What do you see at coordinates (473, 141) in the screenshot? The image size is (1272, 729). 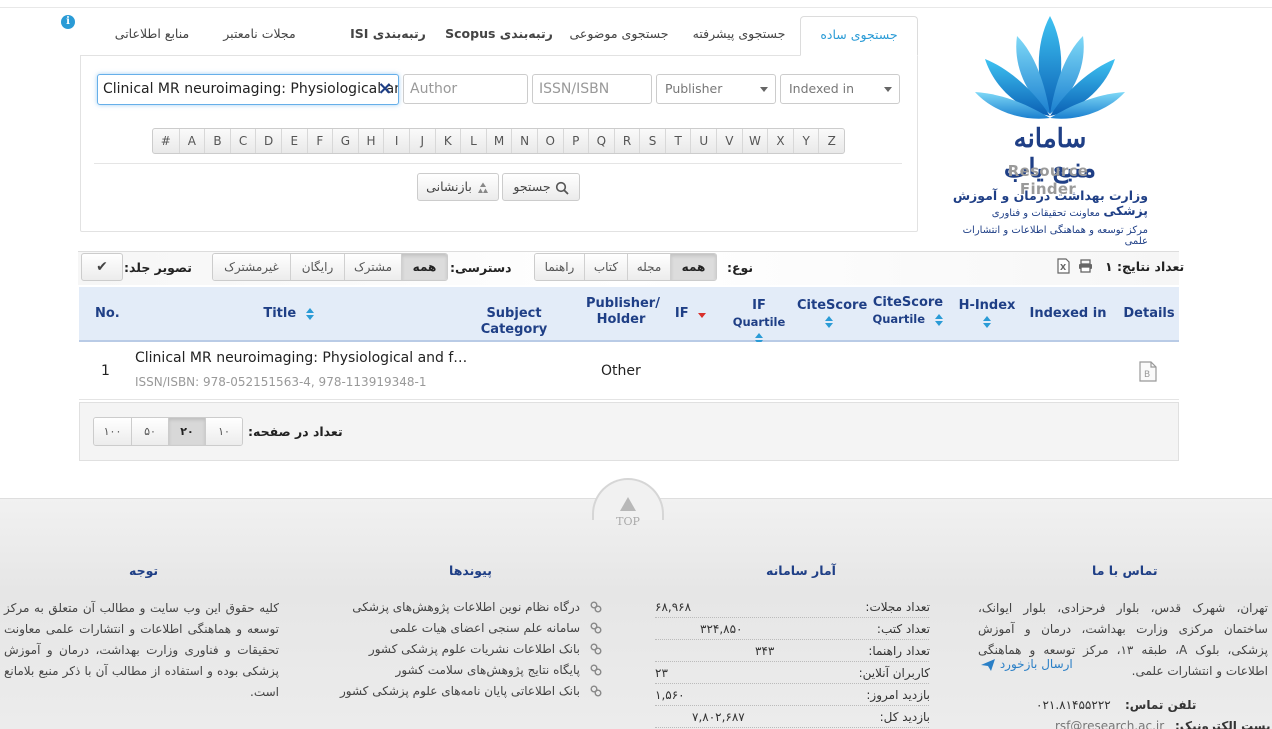 I see `alpha-letter: L` at bounding box center [473, 141].